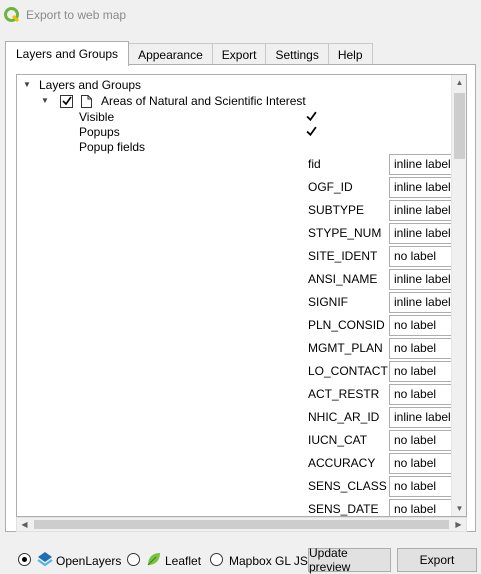  What do you see at coordinates (344, 394) in the screenshot?
I see `popup-field-name: ACT_RESTR` at bounding box center [344, 394].